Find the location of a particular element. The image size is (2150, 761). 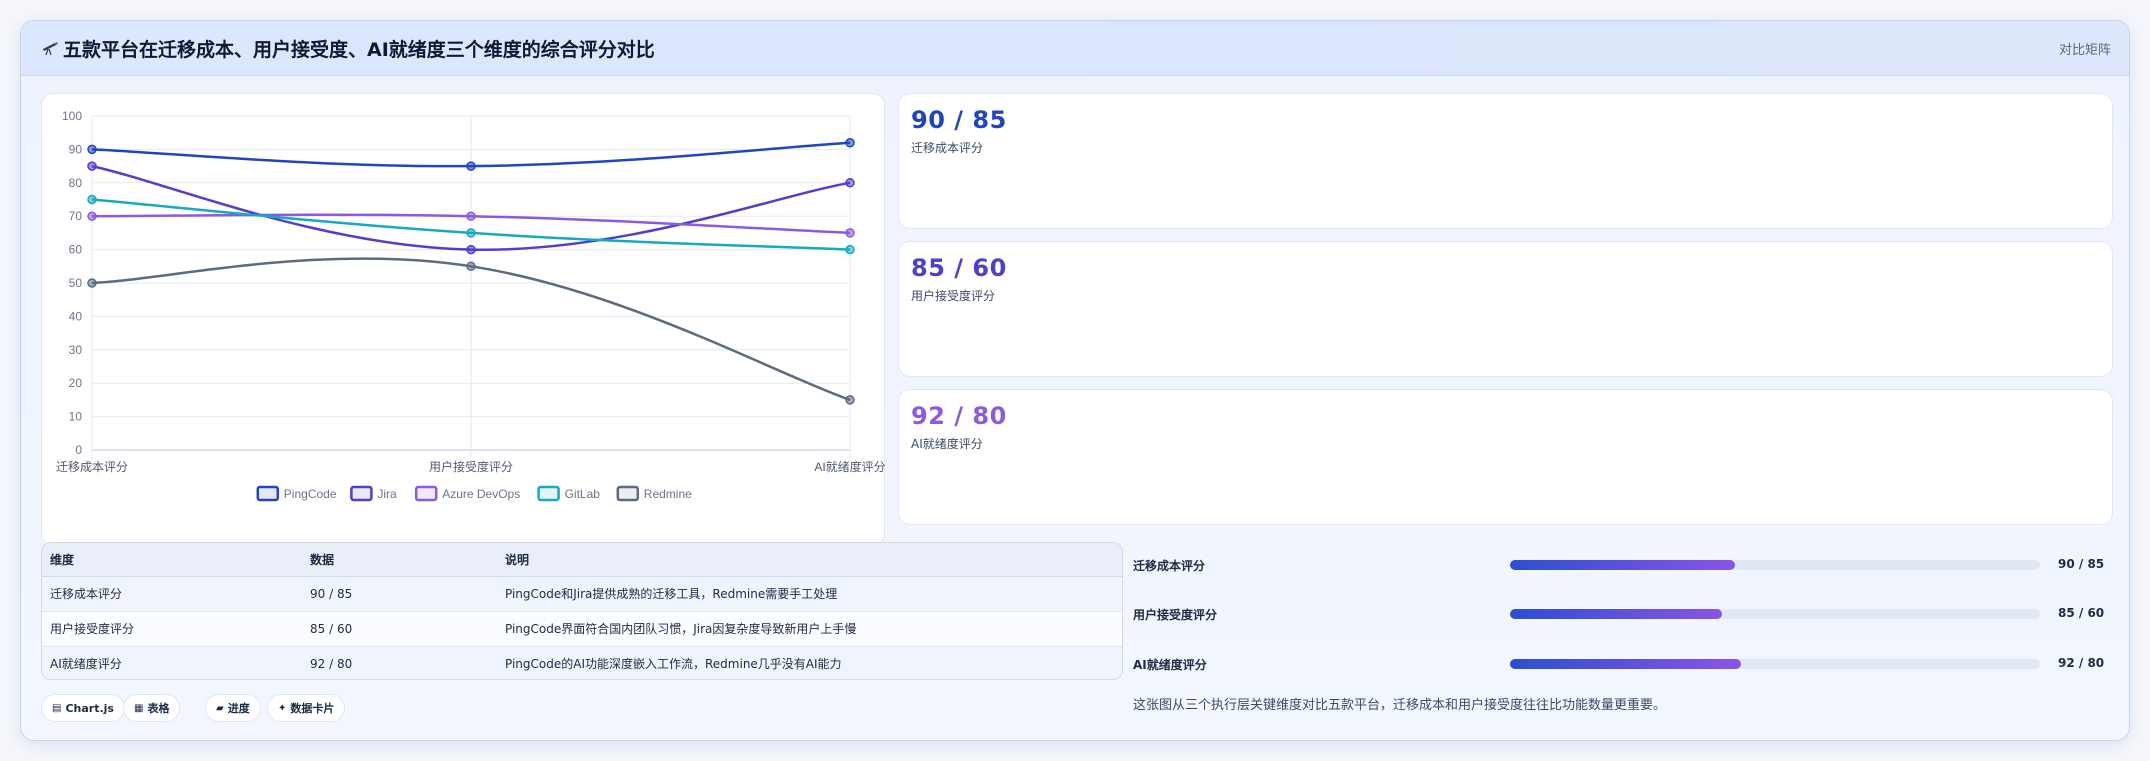

x-tick-label: AI就绪度评分 is located at coordinates (849, 466).